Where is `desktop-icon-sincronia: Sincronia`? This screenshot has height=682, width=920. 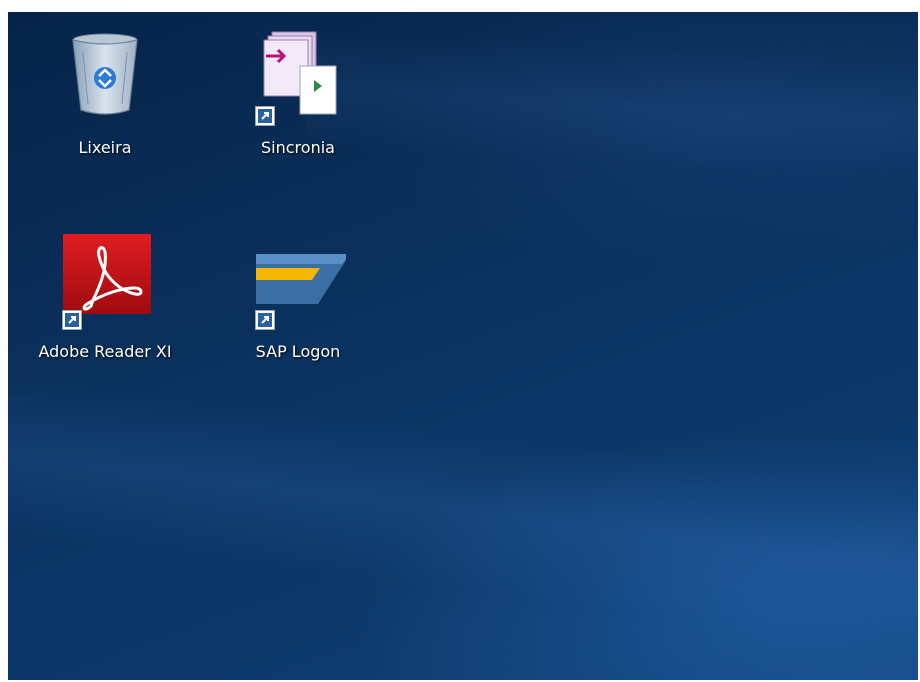
desktop-icon-sincronia: Sincronia is located at coordinates (298, 100).